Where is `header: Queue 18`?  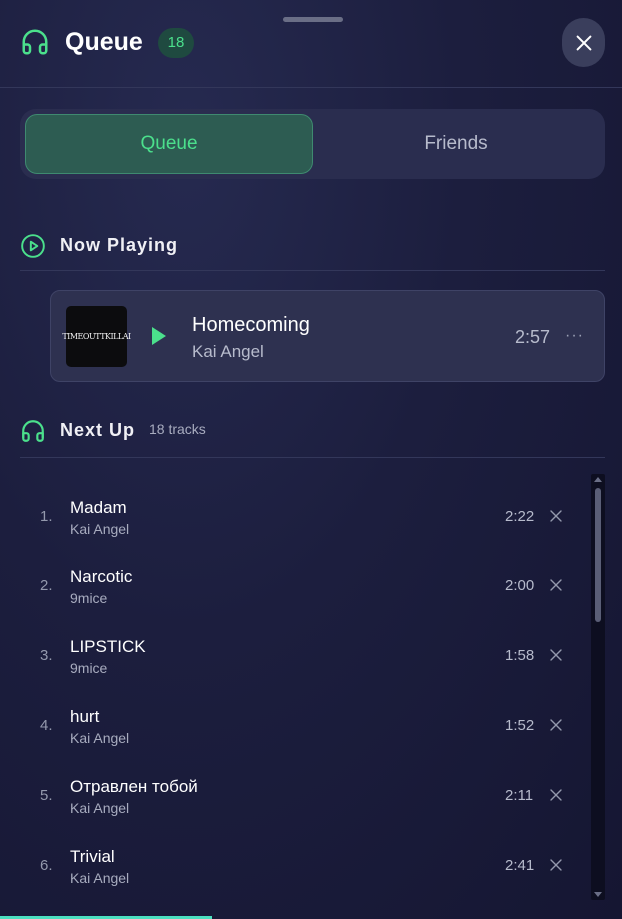
header: Queue 18 is located at coordinates (311, 44).